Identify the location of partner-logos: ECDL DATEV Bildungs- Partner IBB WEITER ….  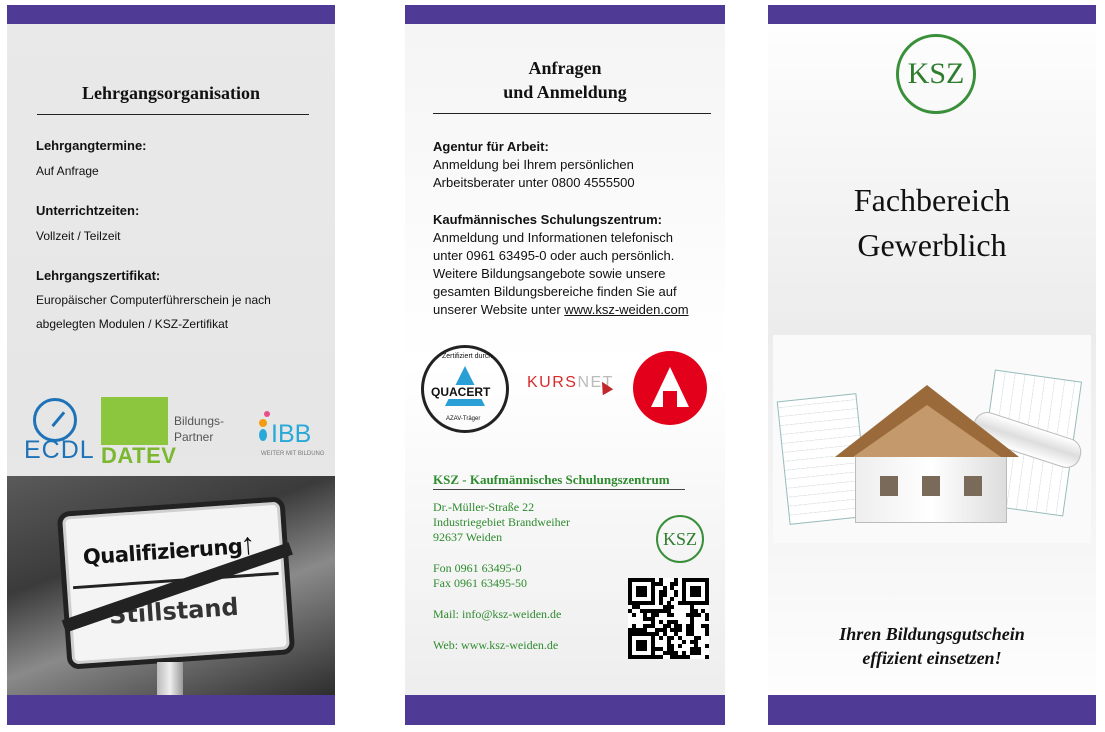
(171, 432).